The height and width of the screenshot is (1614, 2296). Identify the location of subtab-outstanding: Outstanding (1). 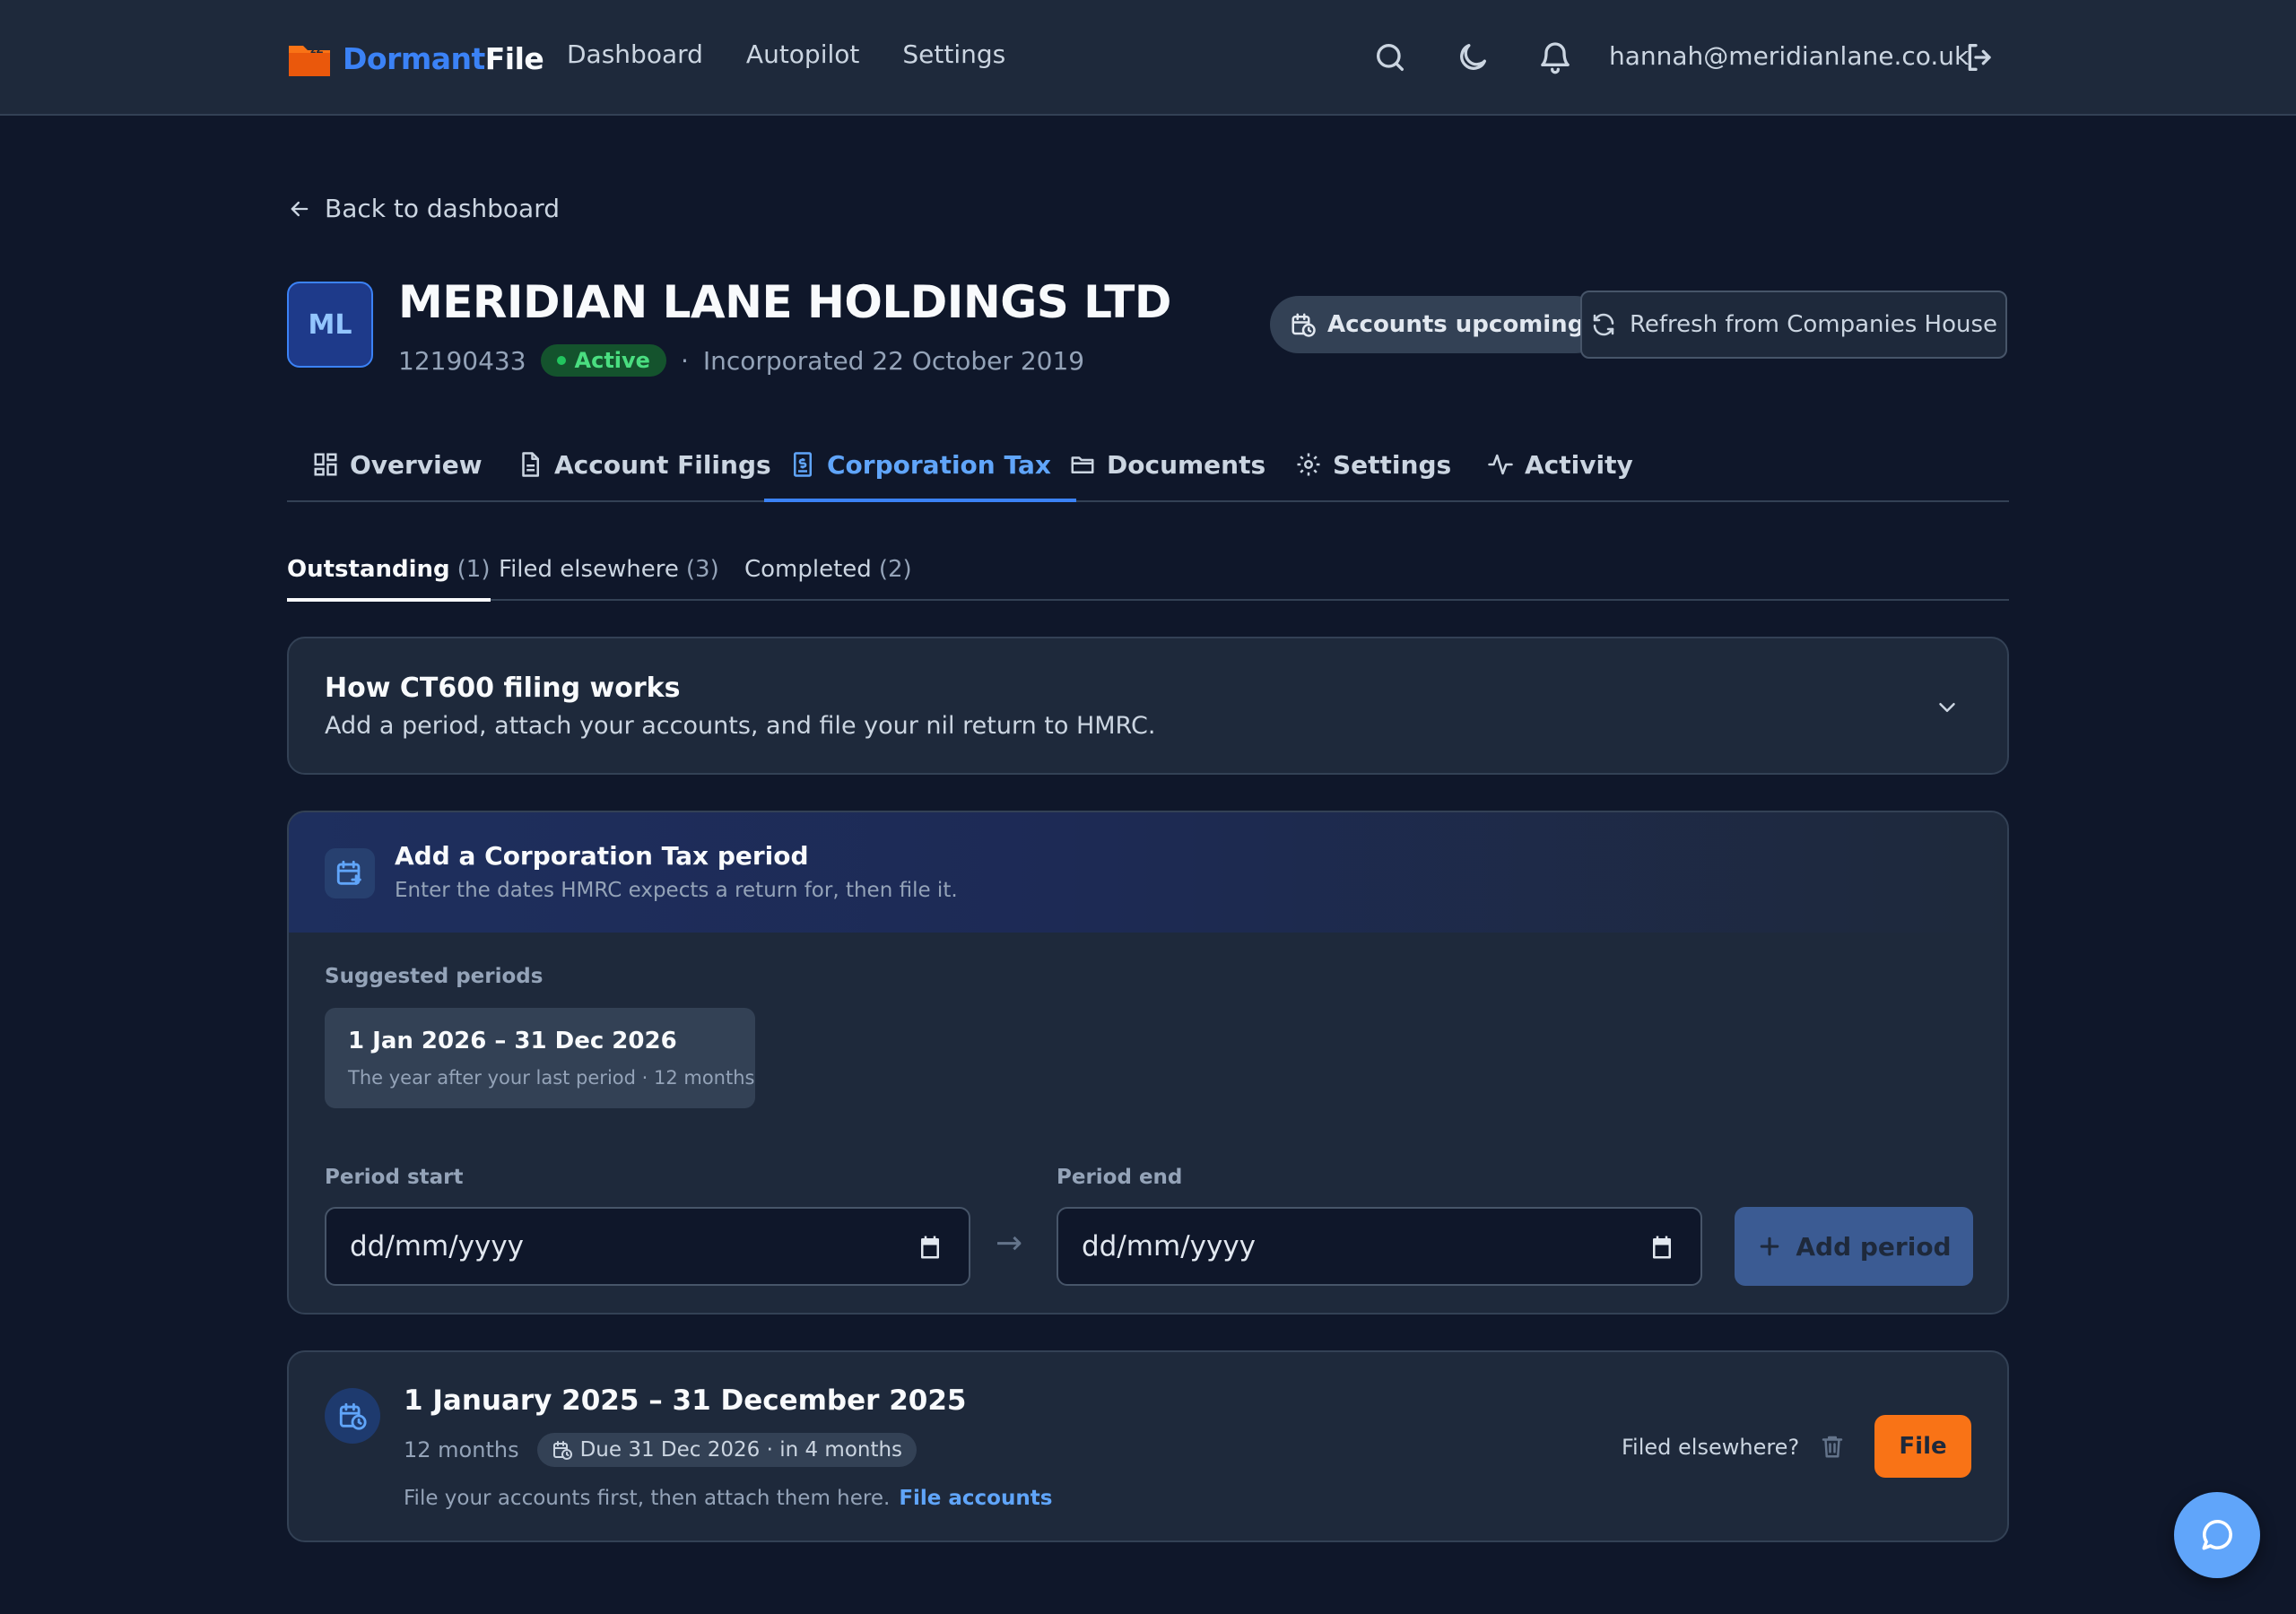
(389, 571).